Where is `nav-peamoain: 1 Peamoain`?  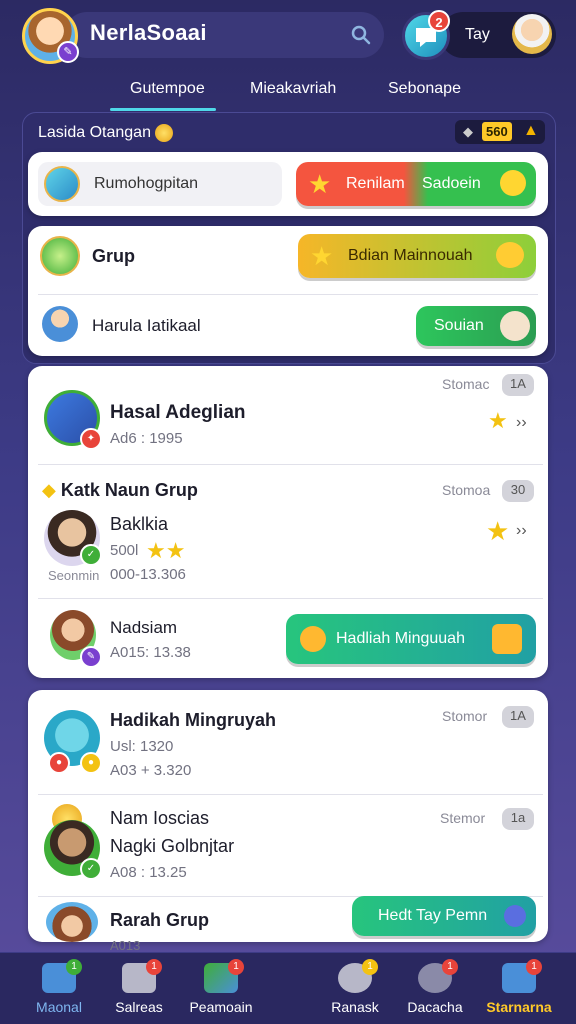 nav-peamoain: 1 Peamoain is located at coordinates (221, 988).